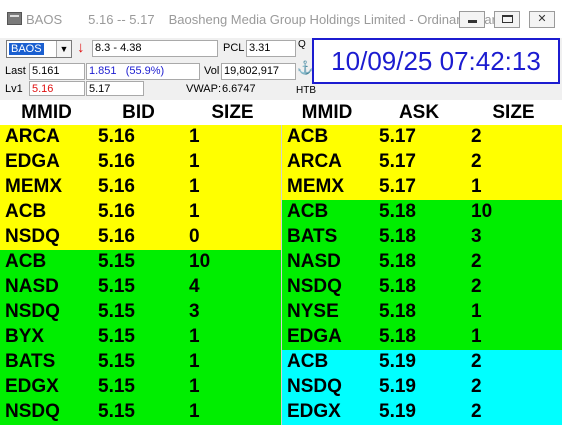 The width and height of the screenshot is (562, 425). I want to click on ask-row: NYSE 5.18 1, so click(422, 312).